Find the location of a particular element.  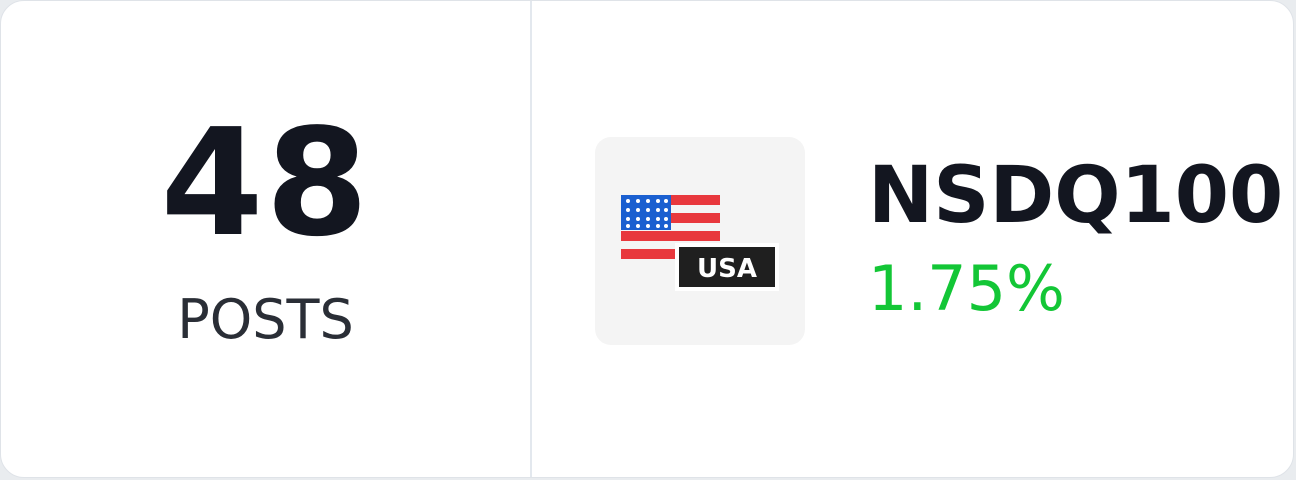

instrument-change: 1.75% is located at coordinates (966, 288).